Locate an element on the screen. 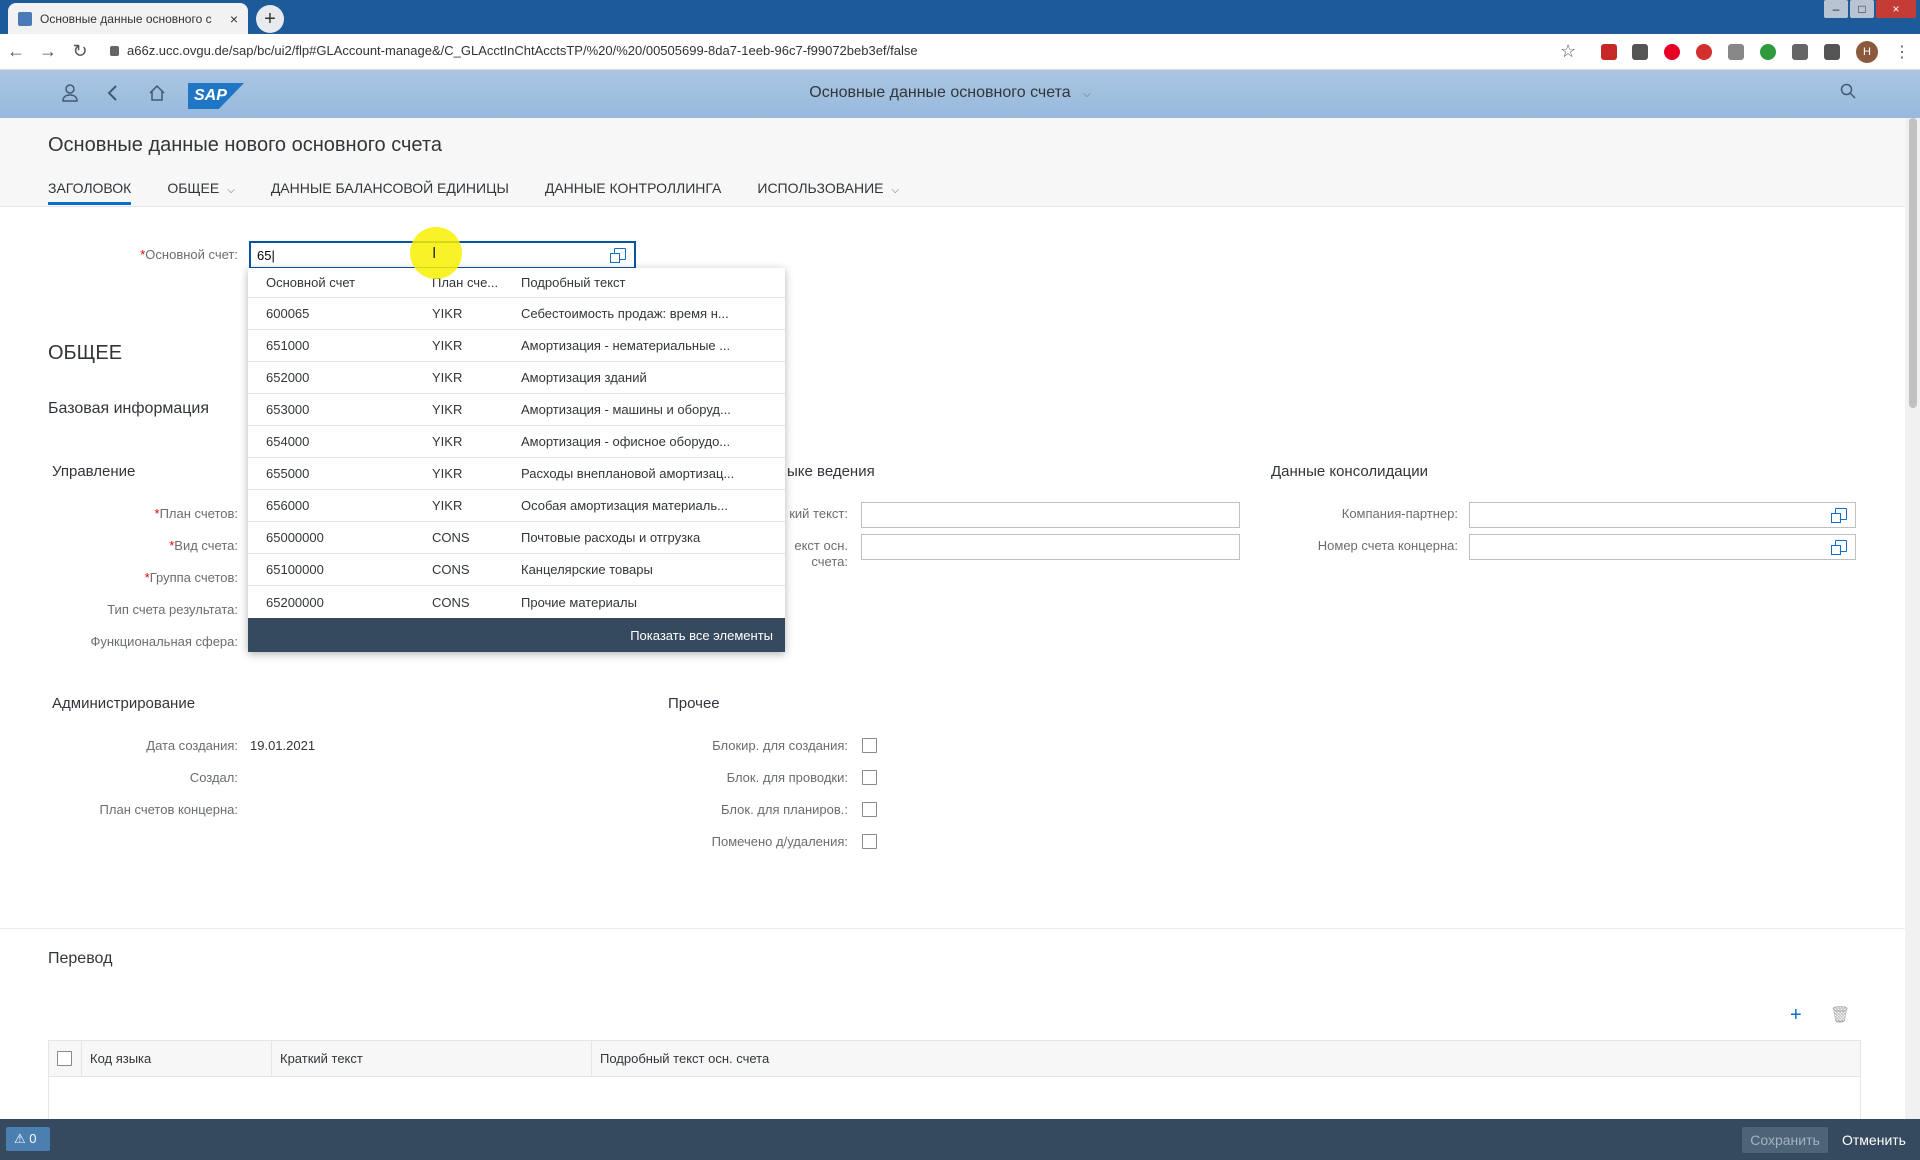 The width and height of the screenshot is (1920, 1160). row-account: 65000000 is located at coordinates (295, 537).